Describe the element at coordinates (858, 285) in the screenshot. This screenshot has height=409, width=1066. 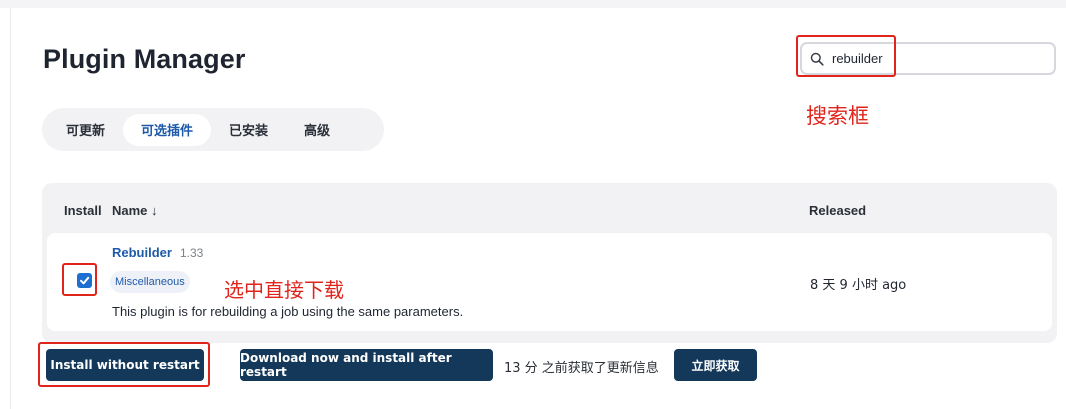
I see `released-value: 8 天 9 小时 ago` at that location.